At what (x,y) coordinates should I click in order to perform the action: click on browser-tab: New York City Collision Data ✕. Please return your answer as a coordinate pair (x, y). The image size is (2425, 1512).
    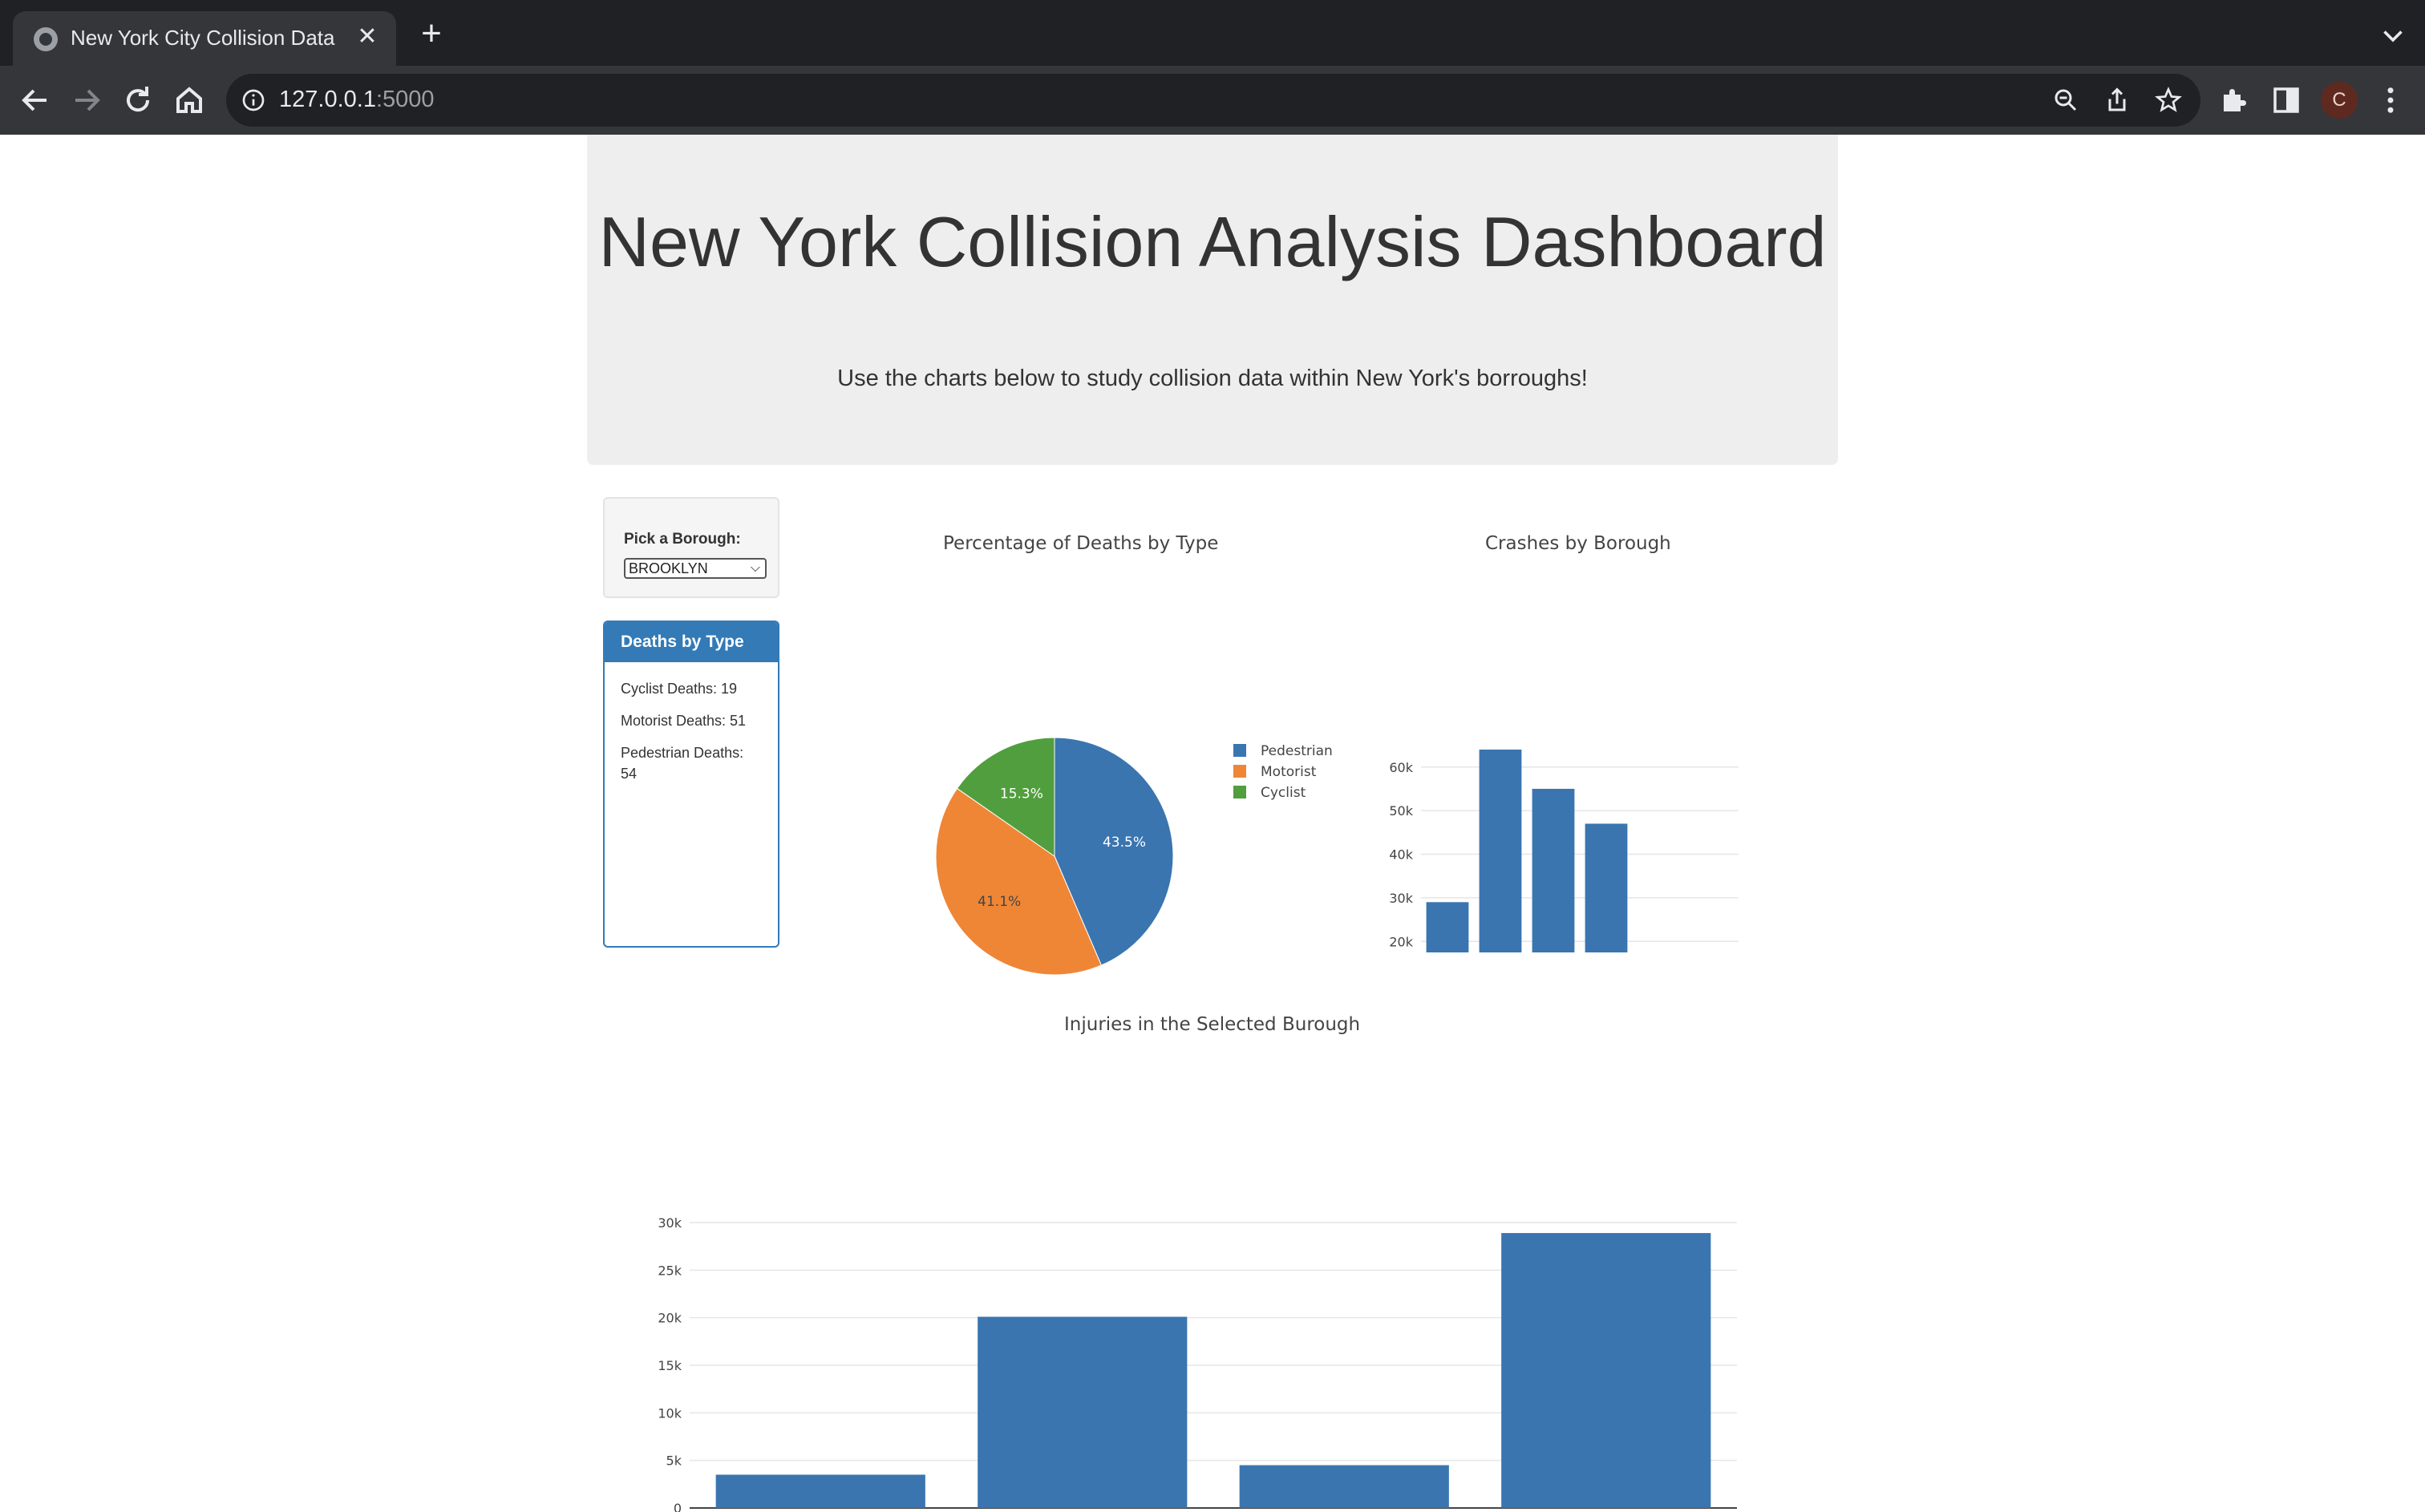
    Looking at the image, I should click on (204, 38).